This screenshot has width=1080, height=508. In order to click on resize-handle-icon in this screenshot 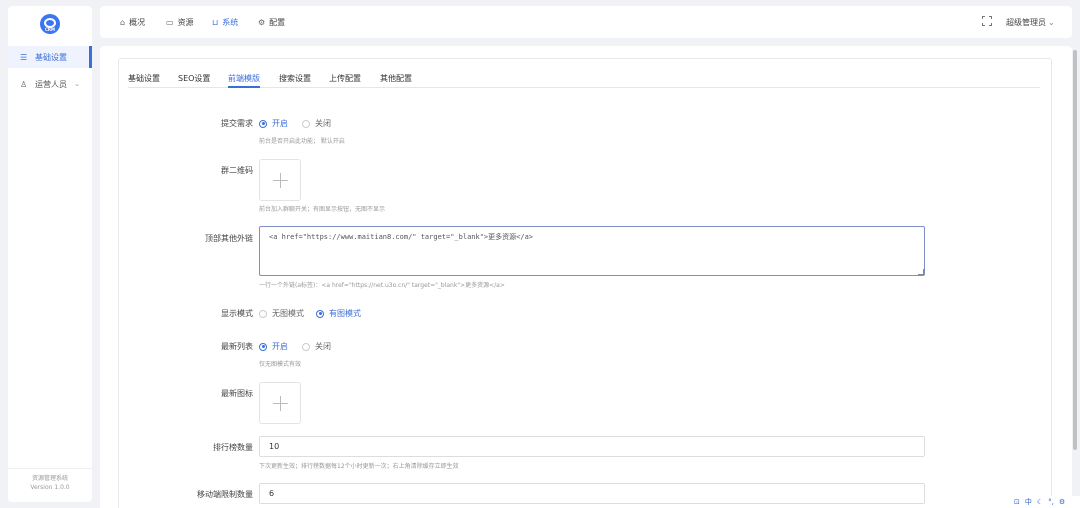, I will do `click(921, 272)`.